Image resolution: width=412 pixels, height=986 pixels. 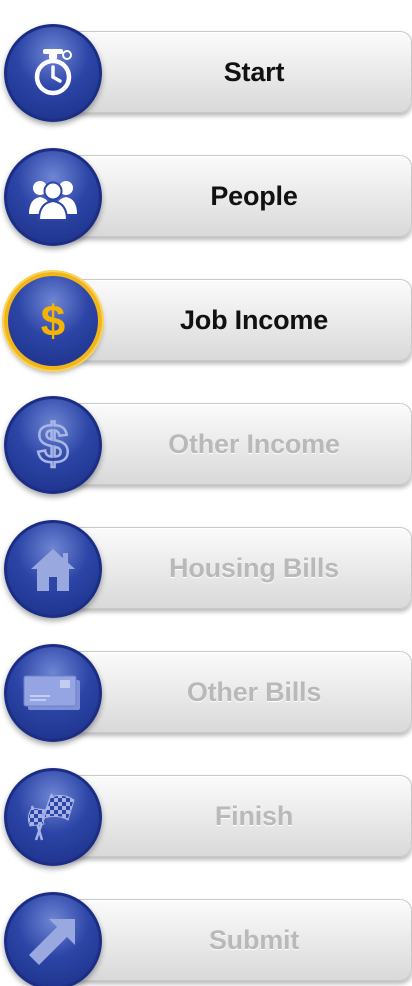 I want to click on arrow-icon, so click(x=53, y=939).